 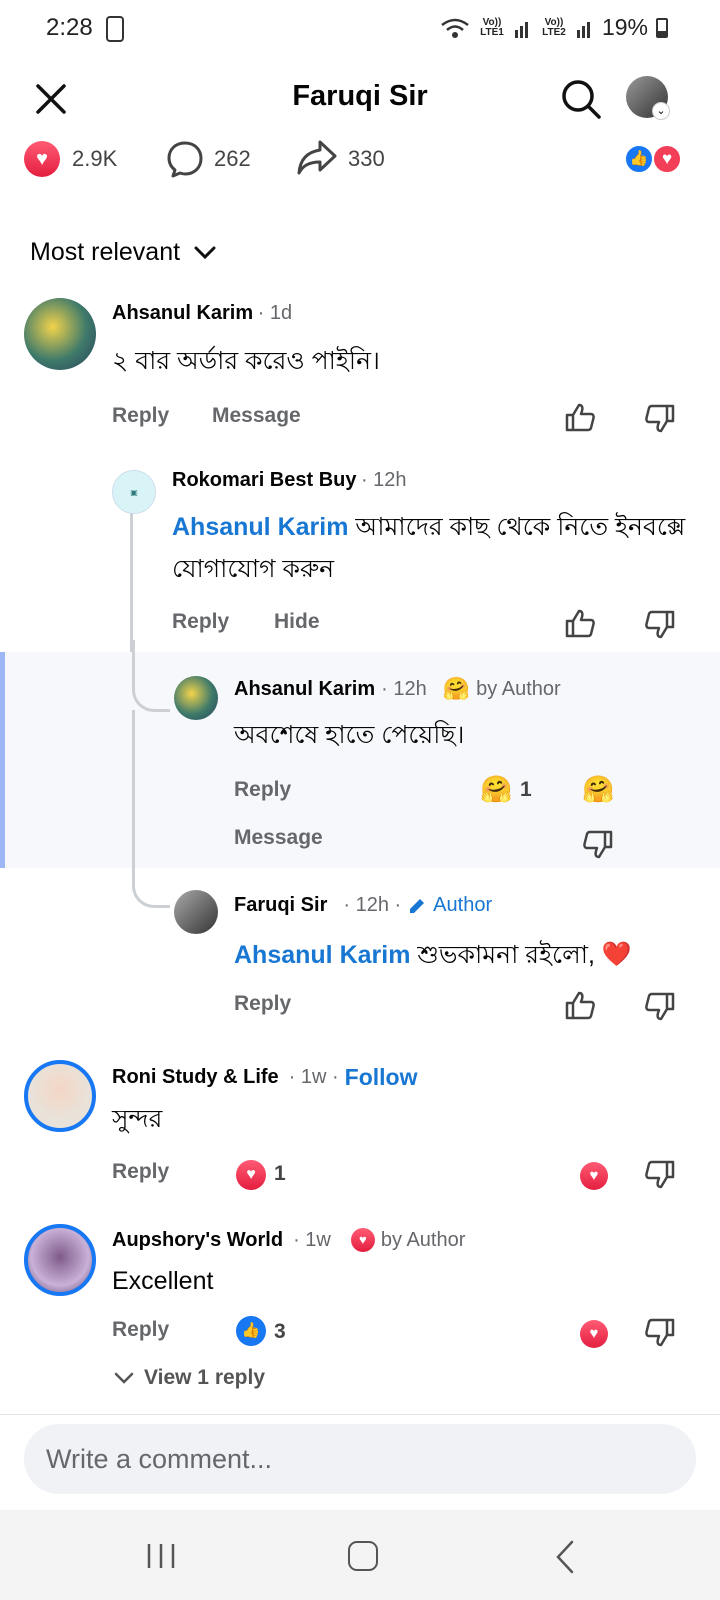 What do you see at coordinates (349, 735) in the screenshot?
I see `comment-text: অবশেষে হাতে পেয়েছি।` at bounding box center [349, 735].